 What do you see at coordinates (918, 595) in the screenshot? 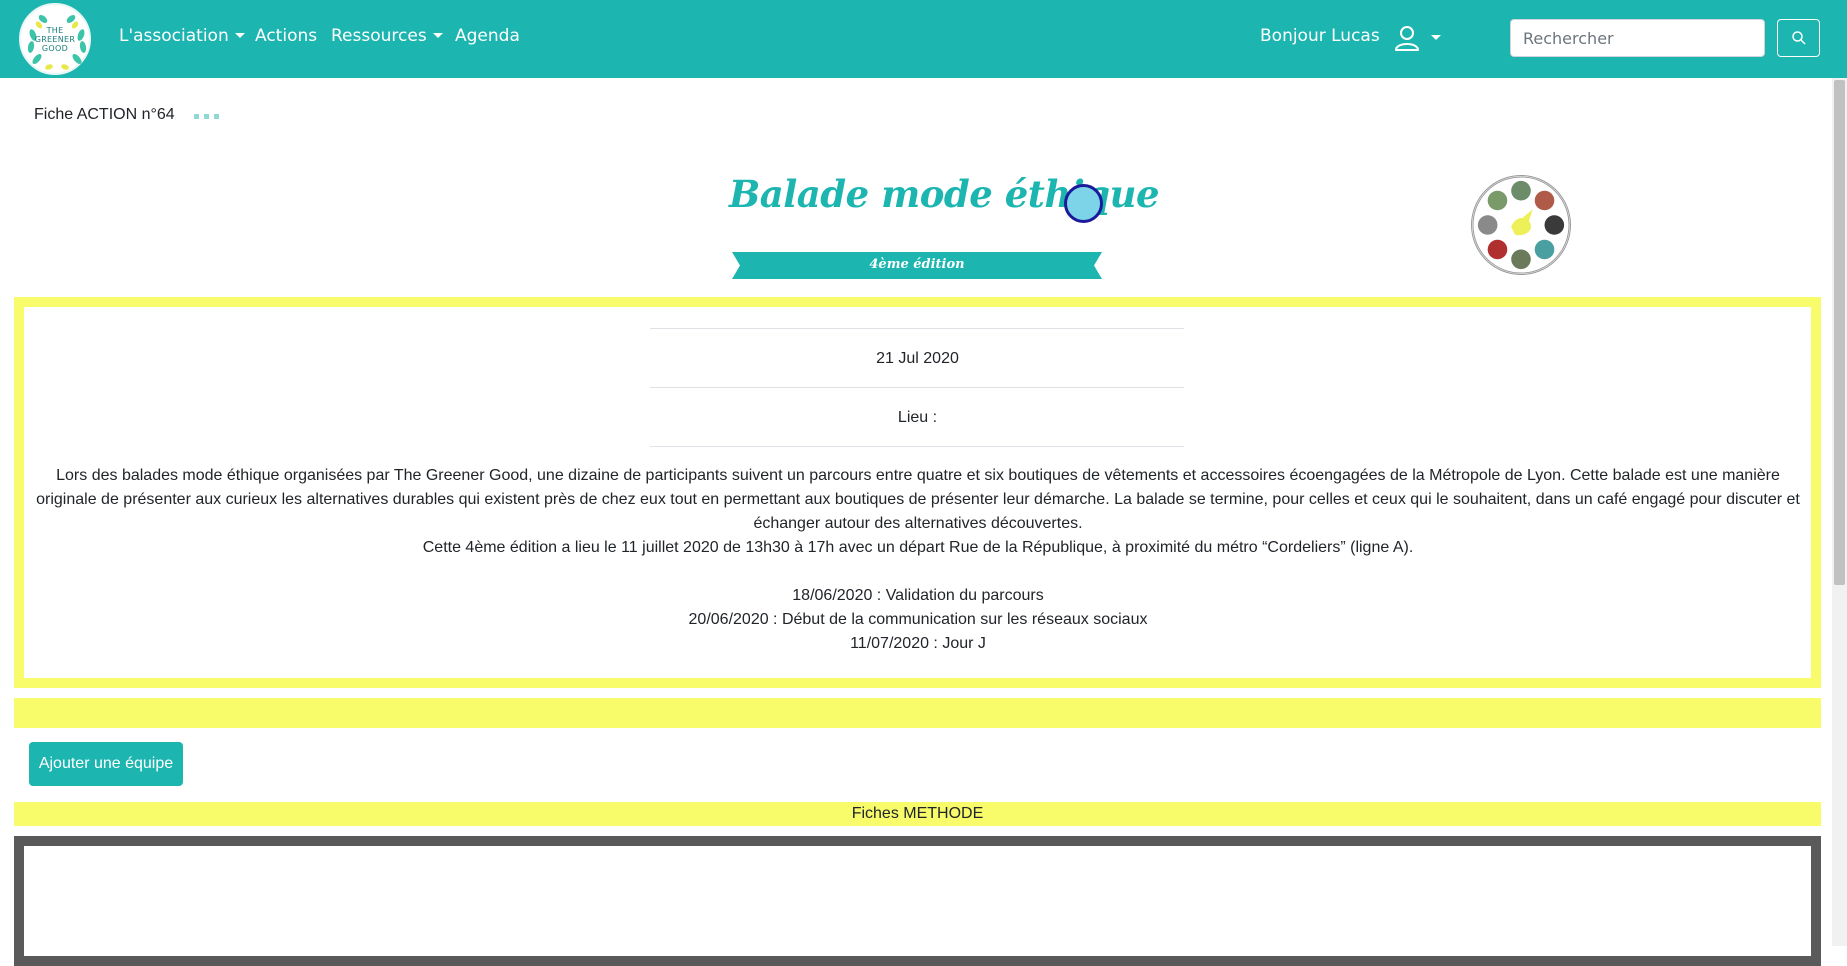
I see `milestone-item: 18/06/2020 : Validation du parcours` at bounding box center [918, 595].